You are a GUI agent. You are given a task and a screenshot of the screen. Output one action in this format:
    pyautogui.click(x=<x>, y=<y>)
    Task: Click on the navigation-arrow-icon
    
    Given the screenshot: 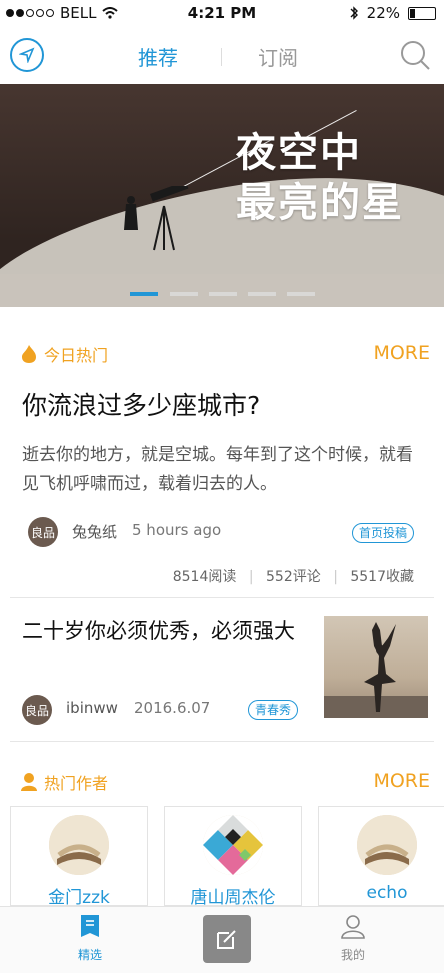 What is the action you would take?
    pyautogui.click(x=27, y=55)
    